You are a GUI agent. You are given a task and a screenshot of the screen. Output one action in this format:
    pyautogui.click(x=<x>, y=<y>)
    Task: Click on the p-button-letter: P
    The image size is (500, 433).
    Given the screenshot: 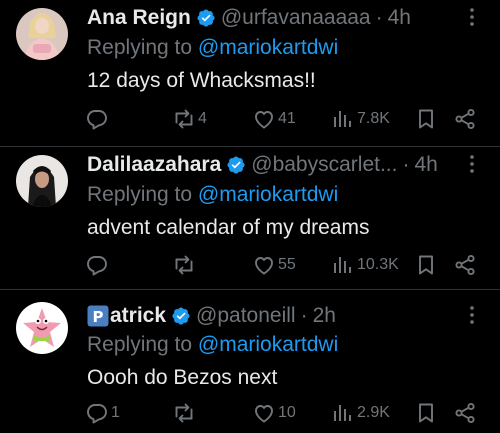 What is the action you would take?
    pyautogui.click(x=98, y=317)
    